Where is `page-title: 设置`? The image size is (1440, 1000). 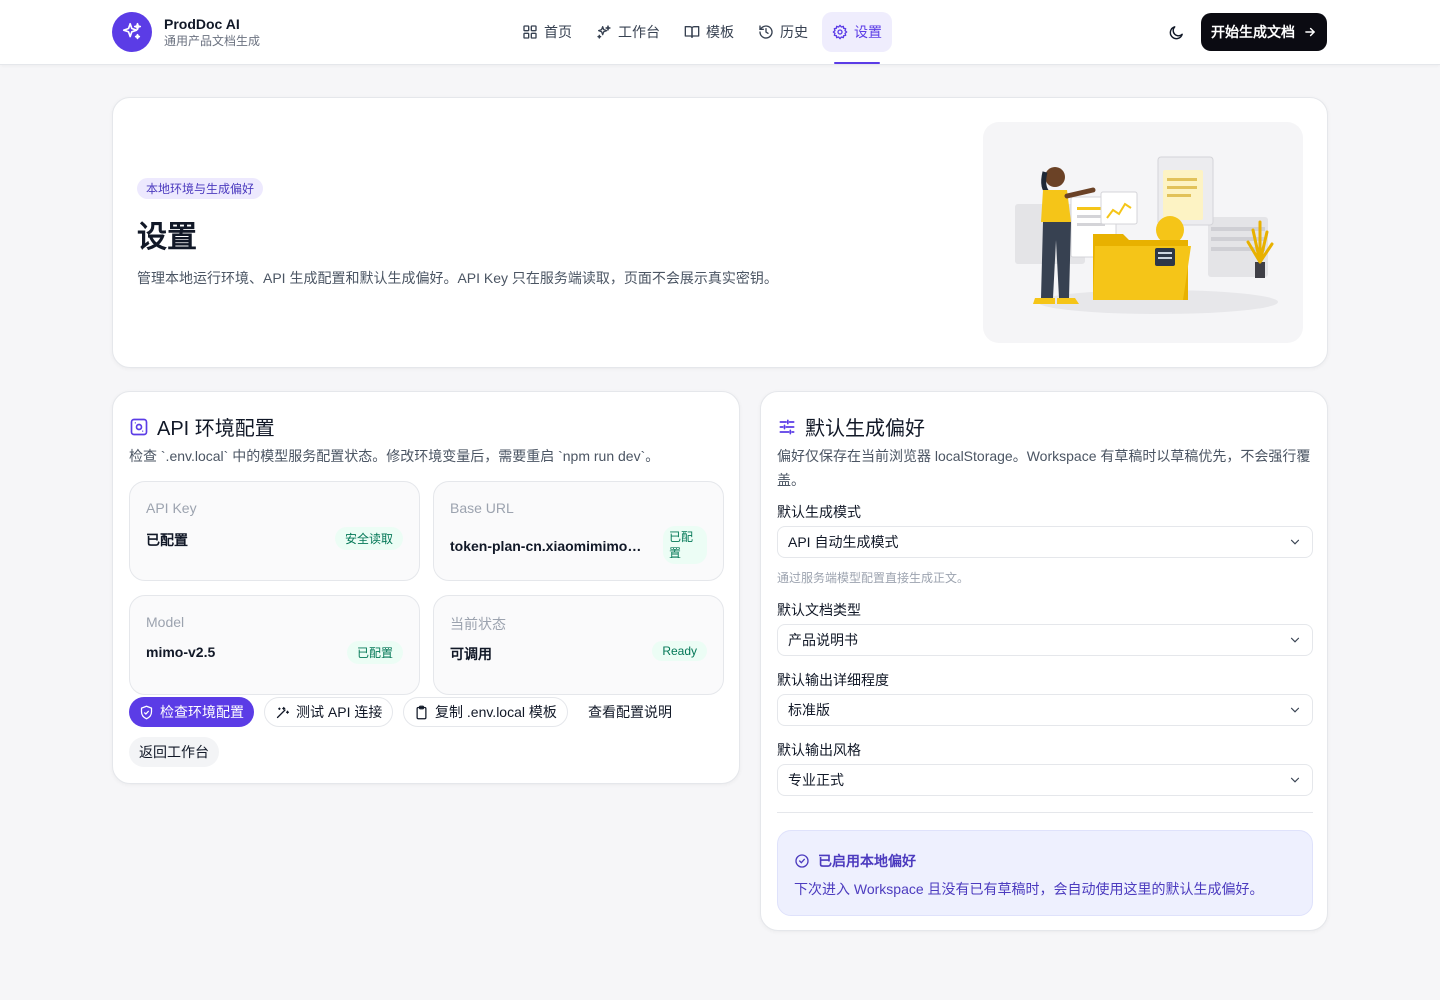 page-title: 设置 is located at coordinates (167, 237).